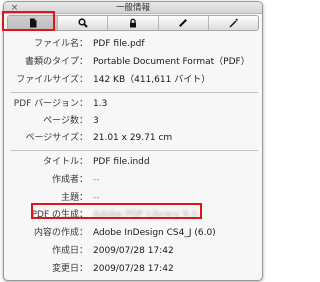 The image size is (320, 282). What do you see at coordinates (119, 44) in the screenshot?
I see `file-name-value: PDF file.pdf` at bounding box center [119, 44].